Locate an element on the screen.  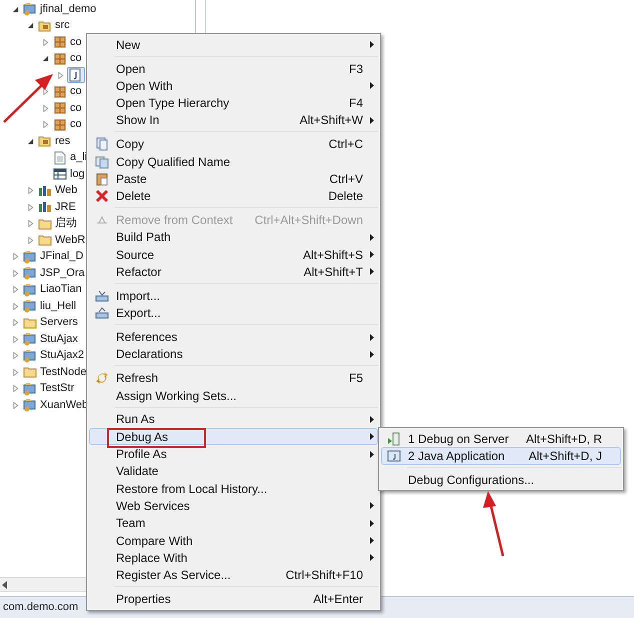
menu-item: Refresh F5 is located at coordinates (233, 378).